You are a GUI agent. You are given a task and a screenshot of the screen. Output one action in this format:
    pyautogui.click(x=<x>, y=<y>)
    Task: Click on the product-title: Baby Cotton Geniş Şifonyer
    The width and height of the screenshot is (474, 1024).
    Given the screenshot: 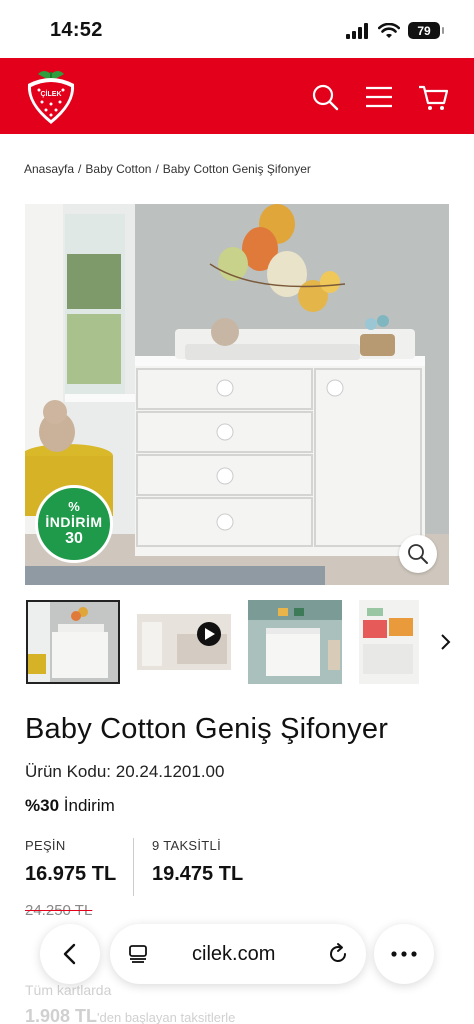 What is the action you would take?
    pyautogui.click(x=207, y=729)
    